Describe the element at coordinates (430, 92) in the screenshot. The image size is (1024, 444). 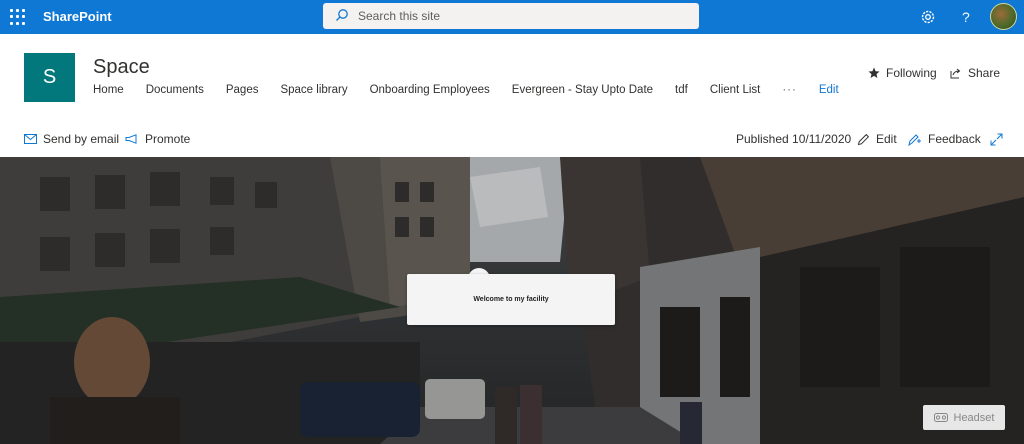
I see `nav-onboarding-employees: Onboarding Employees` at that location.